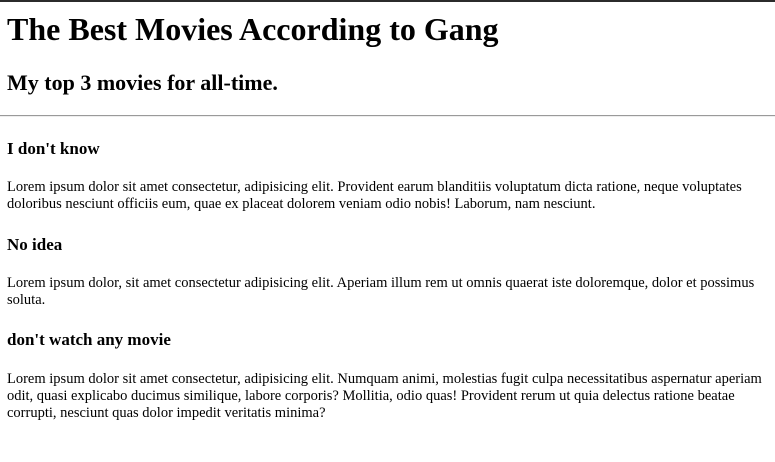 The width and height of the screenshot is (775, 462). I want to click on movie-title-2: No idea, so click(35, 244).